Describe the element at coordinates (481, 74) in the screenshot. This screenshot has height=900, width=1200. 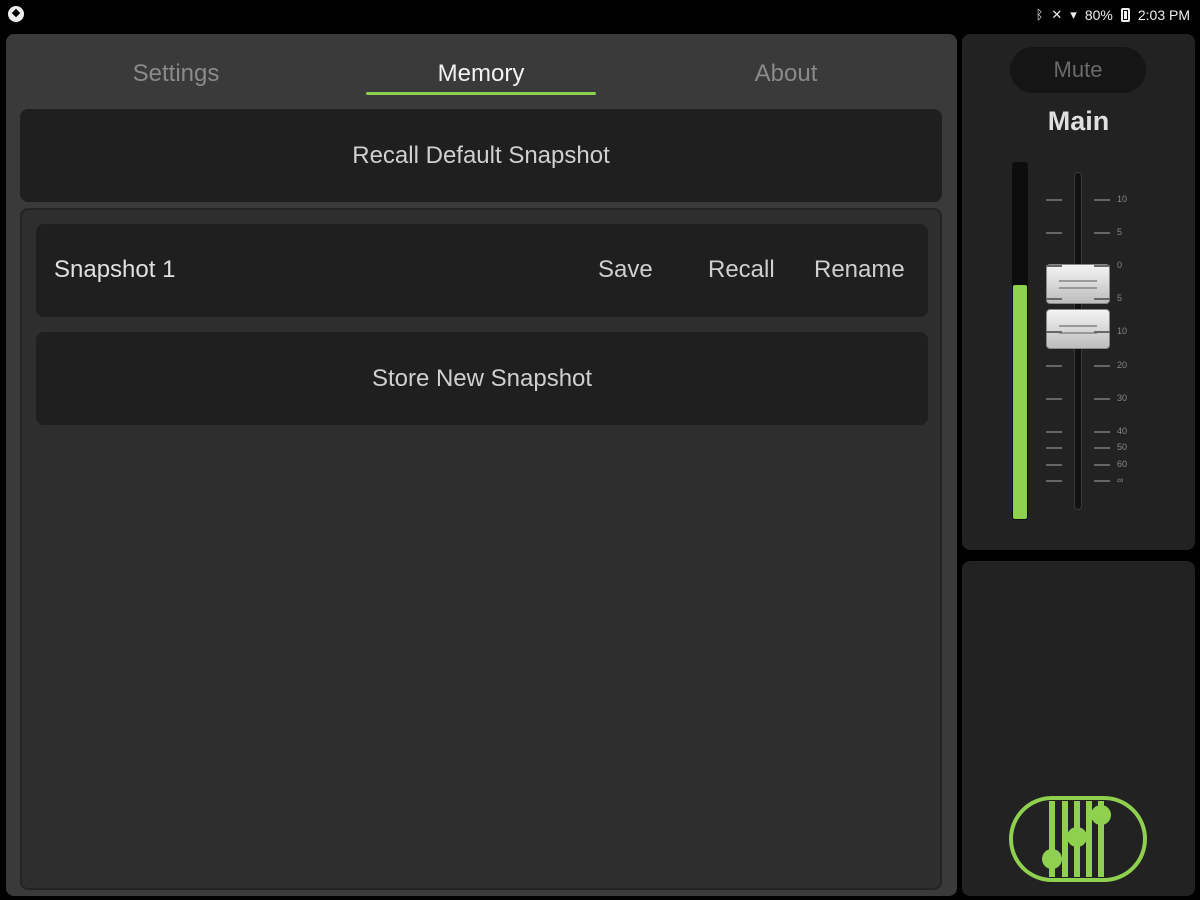
I see `tab-memory: Memory` at that location.